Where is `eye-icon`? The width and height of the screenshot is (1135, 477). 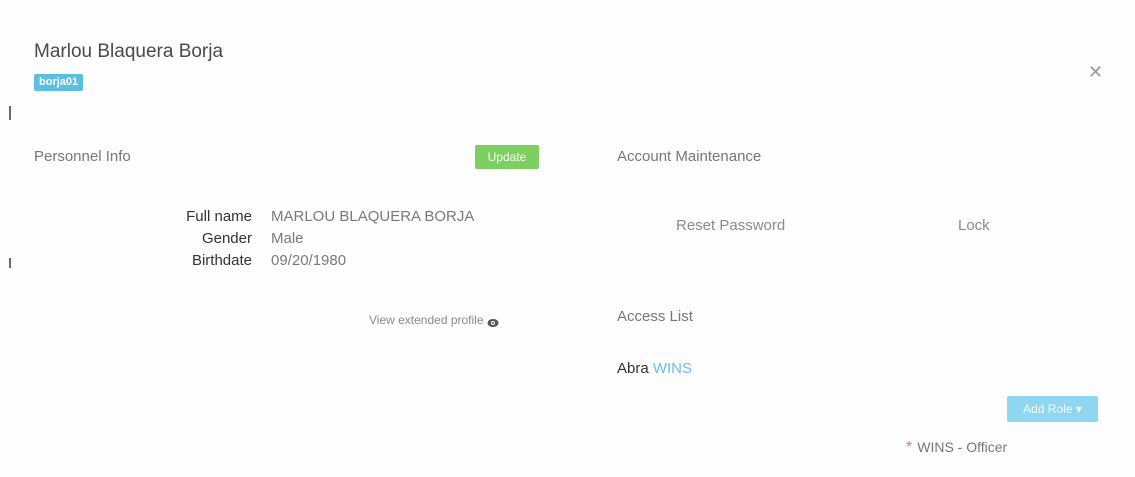
eye-icon is located at coordinates (493, 321).